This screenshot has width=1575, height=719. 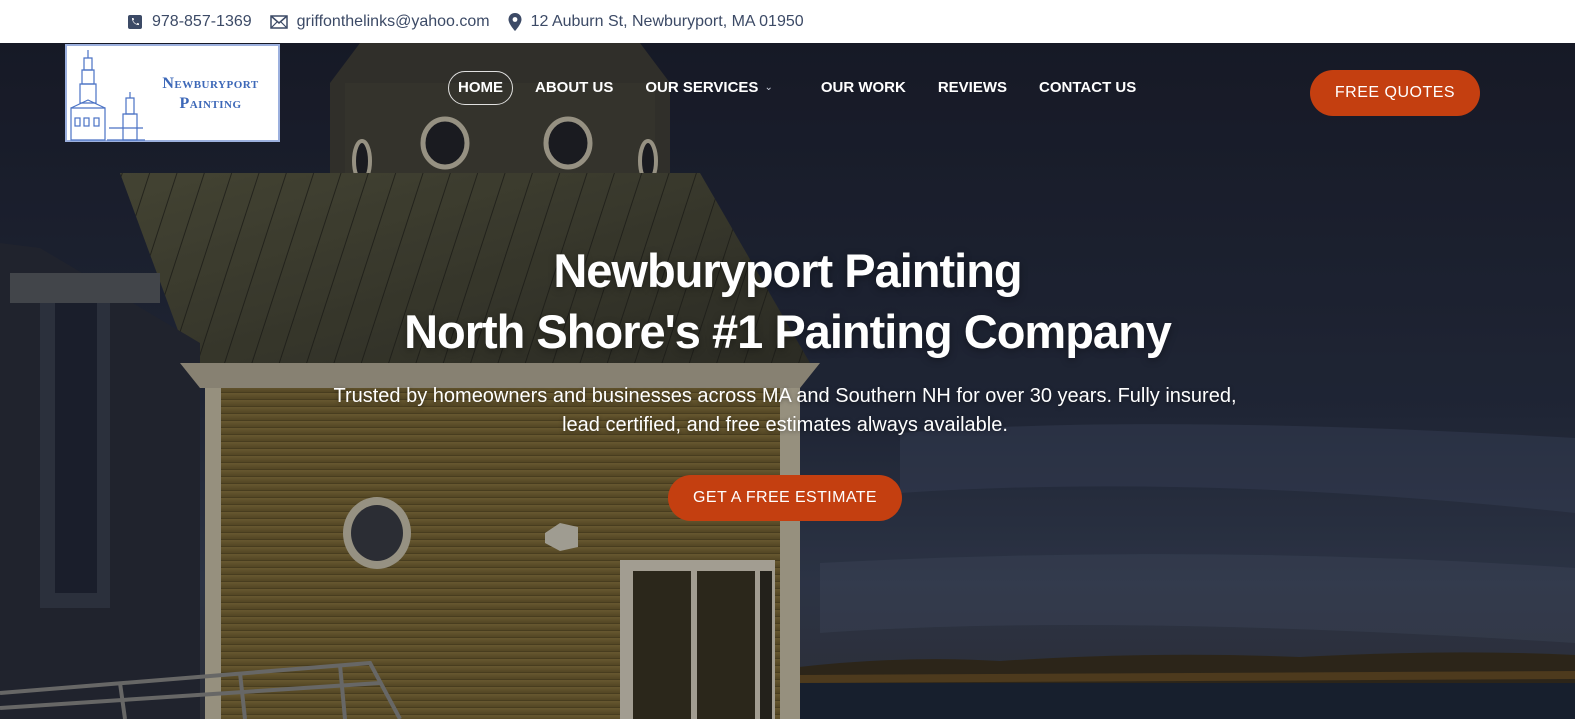 I want to click on chevron-down-icon: ⌄, so click(x=768, y=87).